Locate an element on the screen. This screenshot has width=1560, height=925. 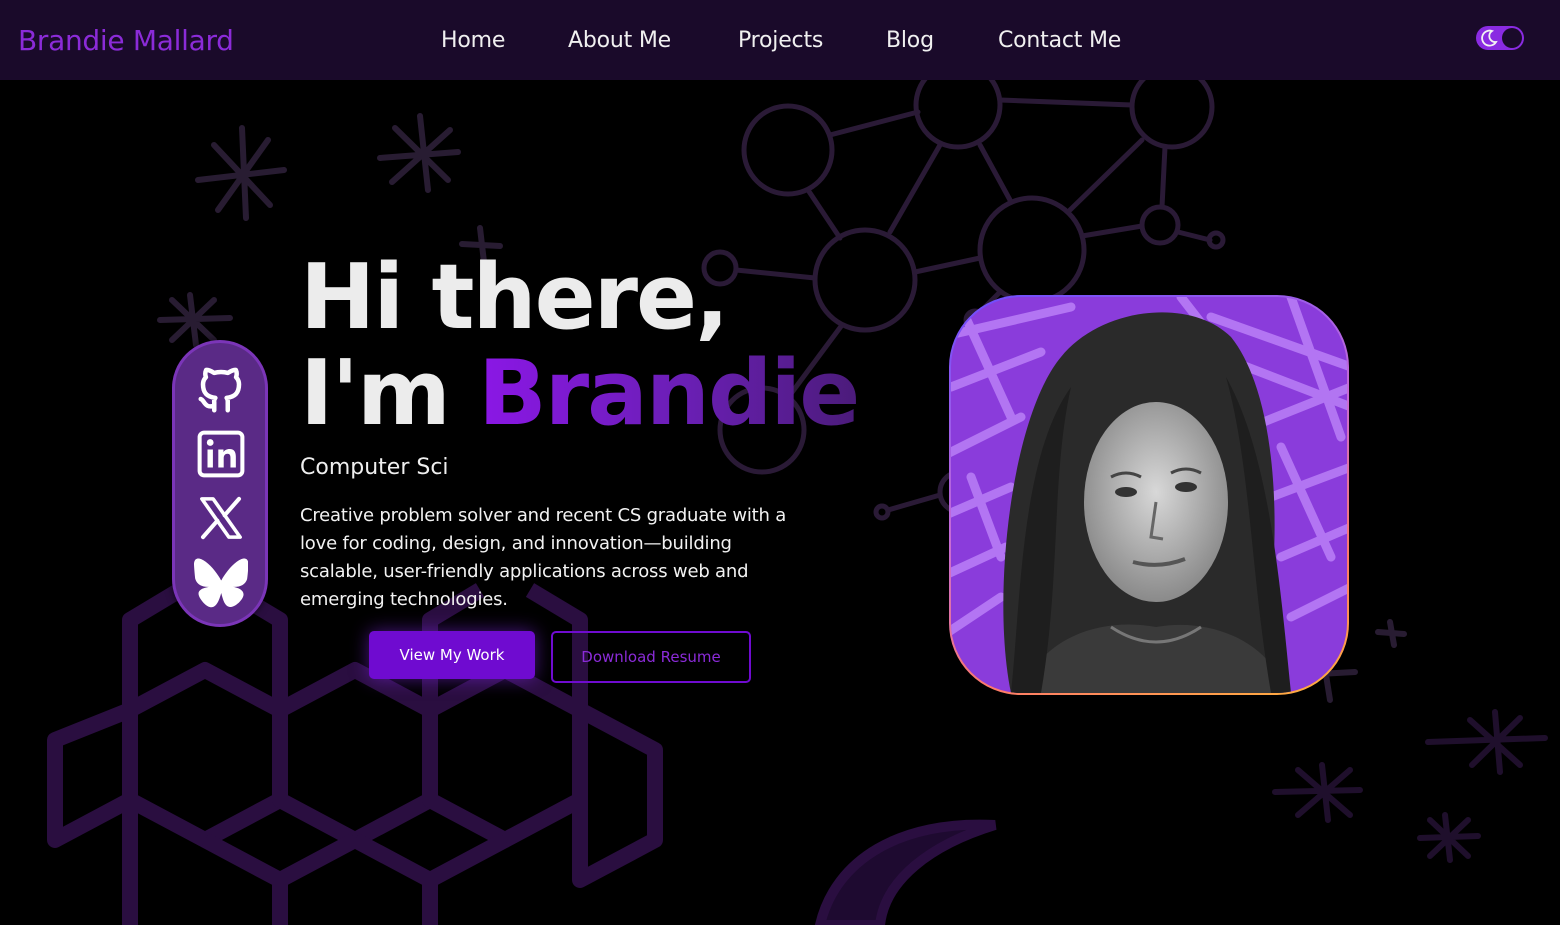
hero-heading: Hi there, I'm Brandie is located at coordinates (580, 346).